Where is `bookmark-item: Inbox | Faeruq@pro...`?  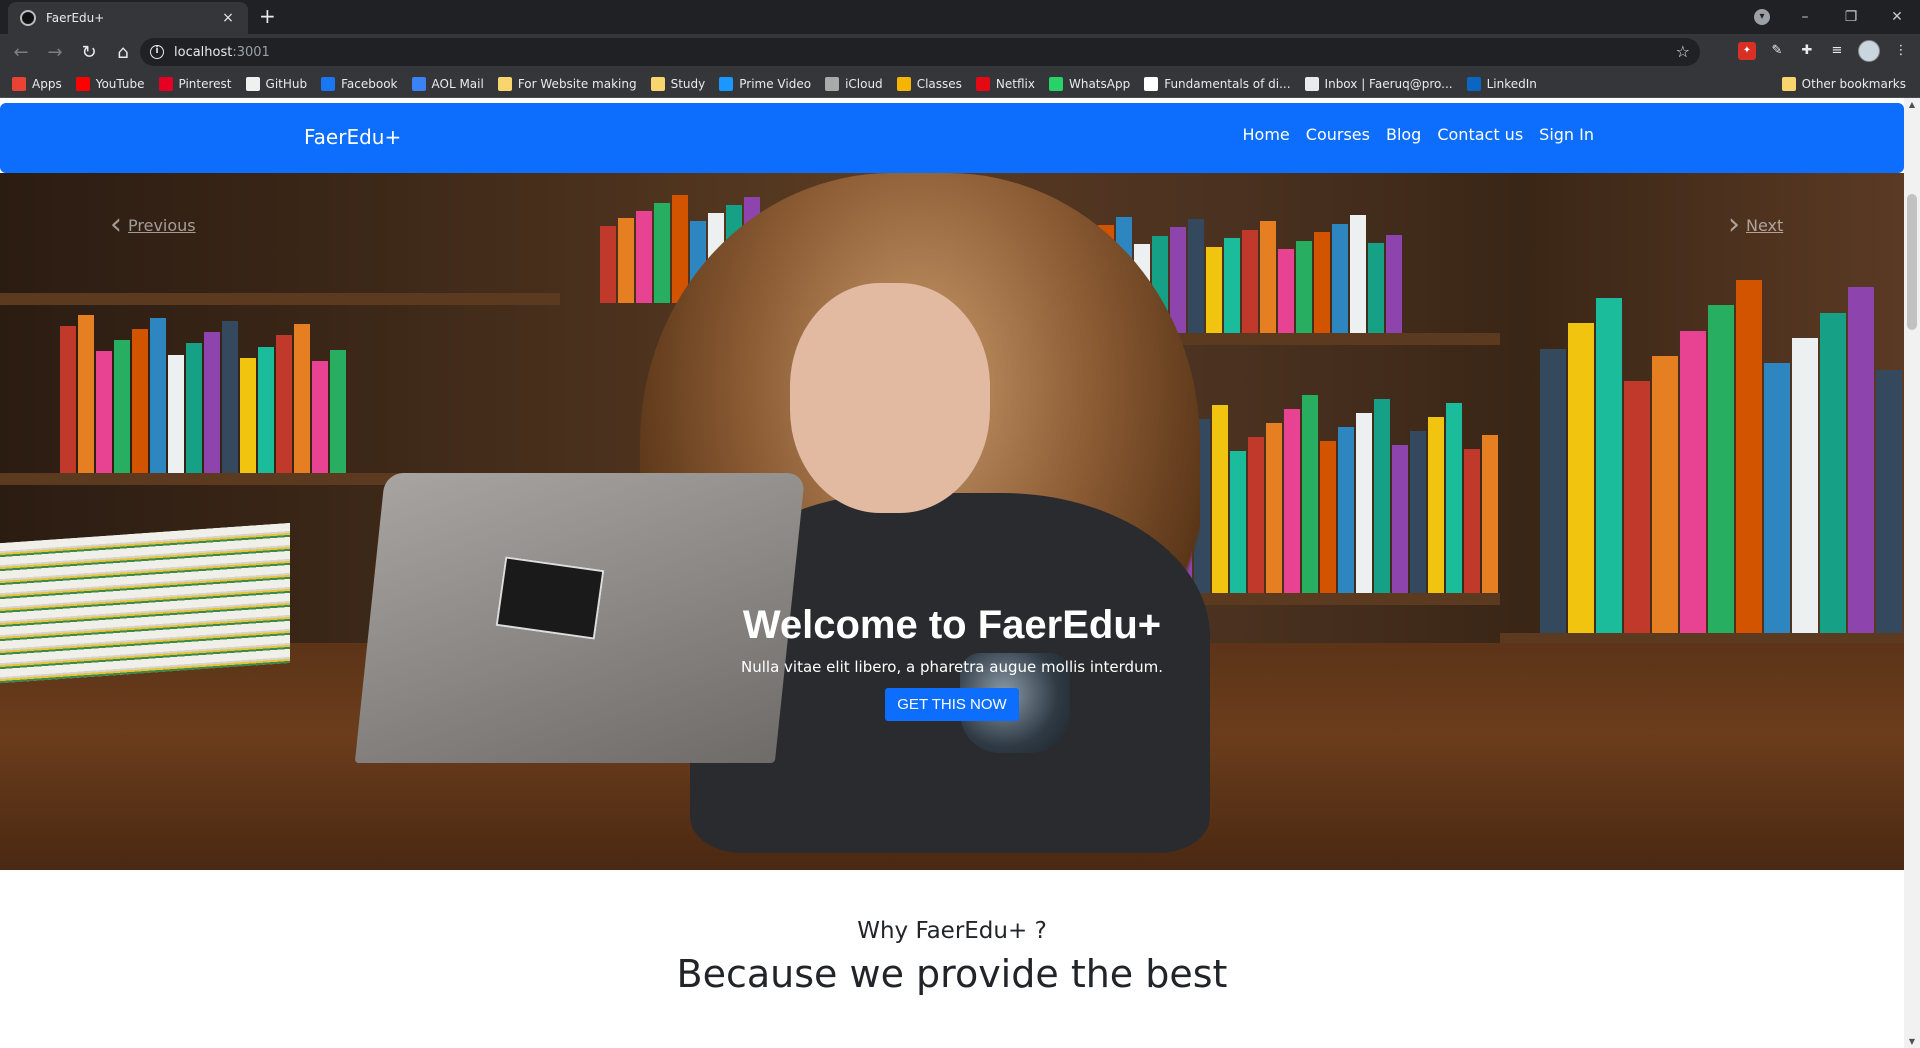
bookmark-item: Inbox | Faeruq@pro... is located at coordinates (1378, 83).